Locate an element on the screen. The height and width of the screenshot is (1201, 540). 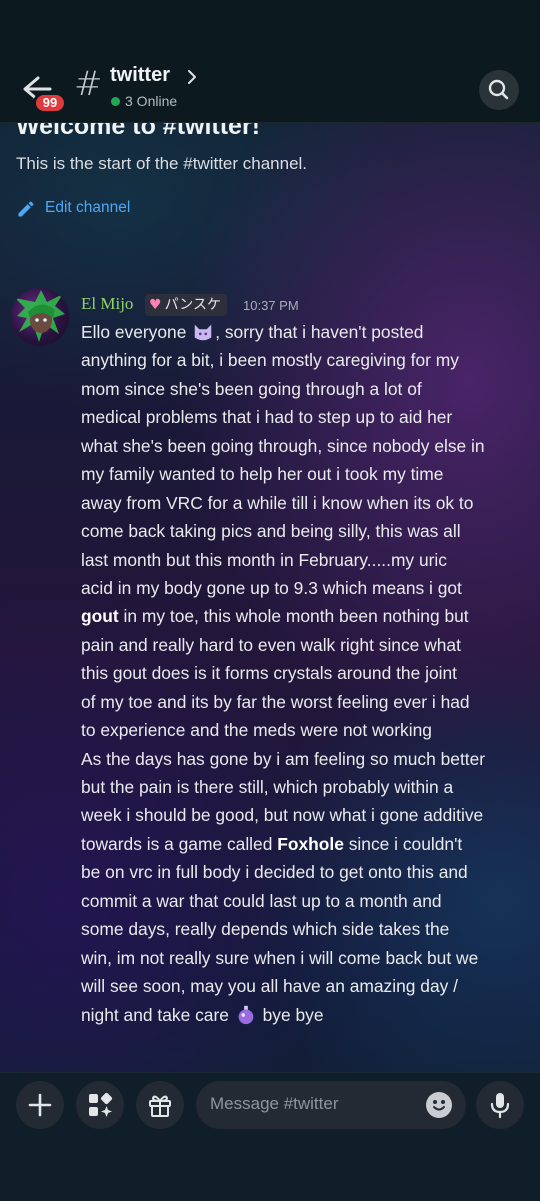
search-button is located at coordinates (499, 90).